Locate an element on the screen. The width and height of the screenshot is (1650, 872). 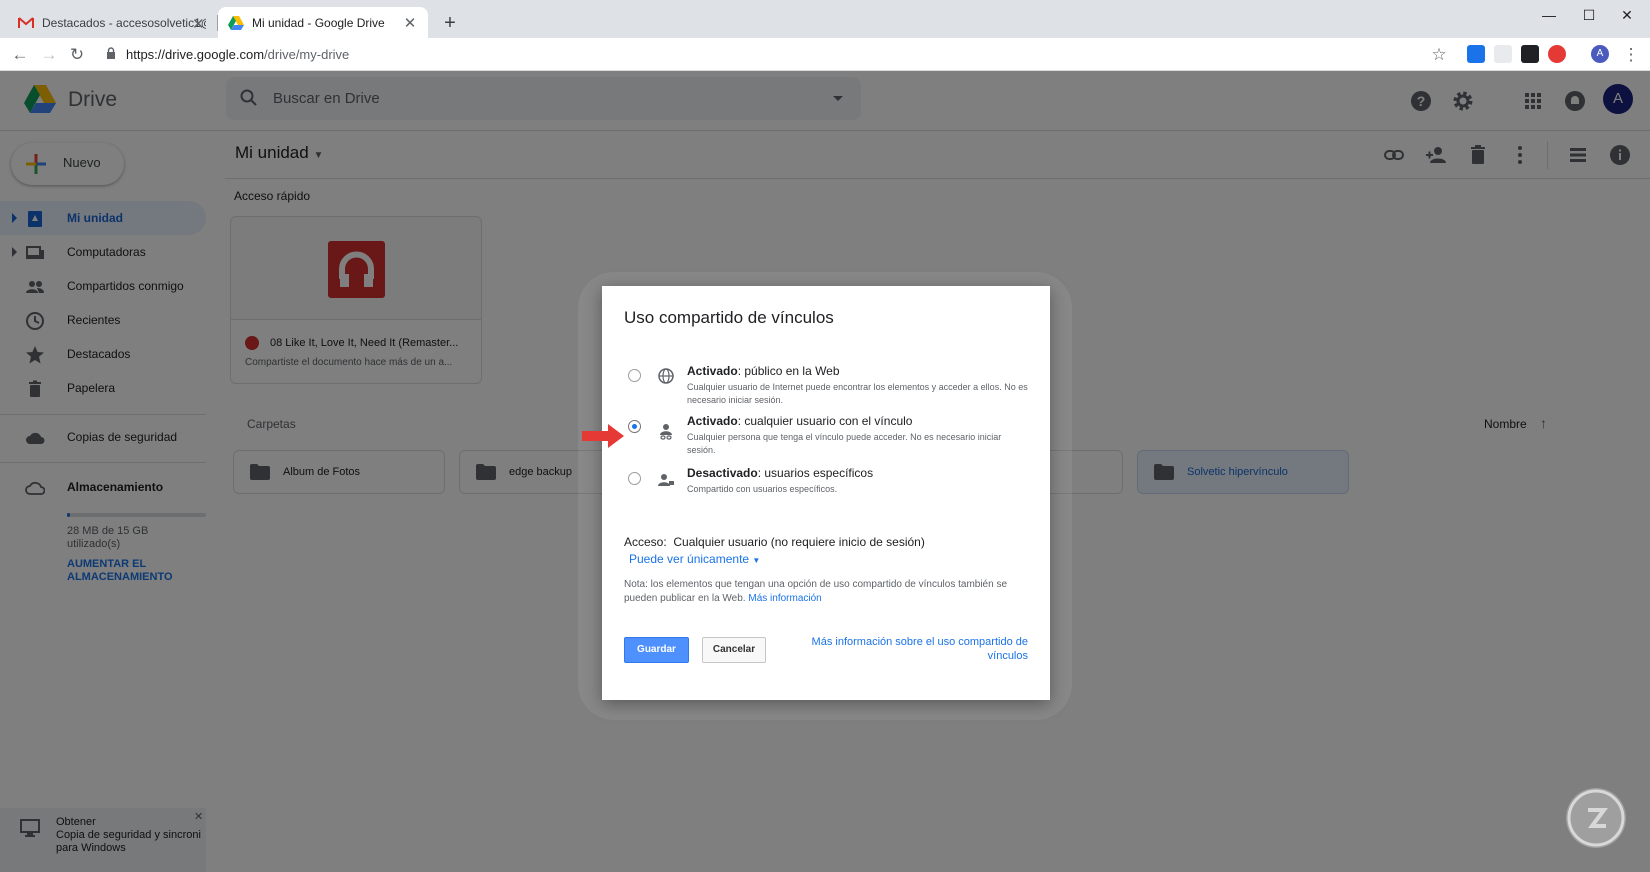
watermark-logo is located at coordinates (1596, 818).